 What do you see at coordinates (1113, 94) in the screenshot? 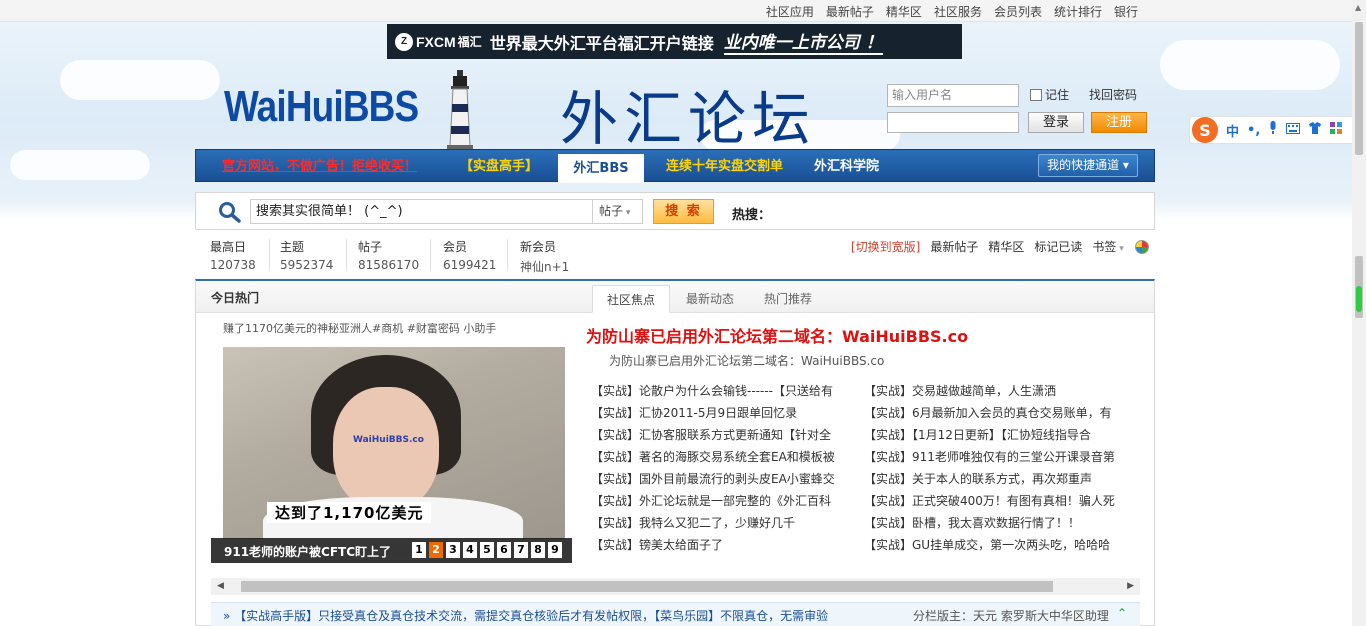
I see `forgot-password-link: 找回密码` at bounding box center [1113, 94].